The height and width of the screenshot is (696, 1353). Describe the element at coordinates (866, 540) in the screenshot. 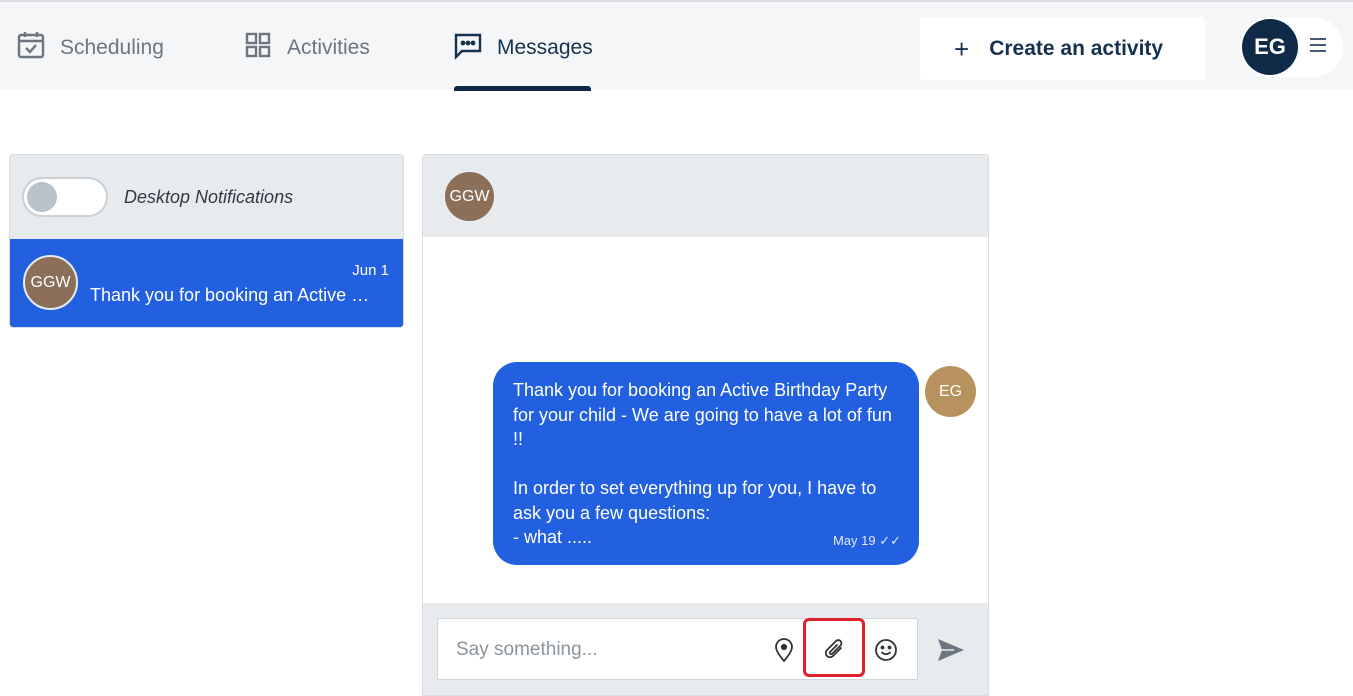

I see `message-timestamp: May 19 ✓✓` at that location.